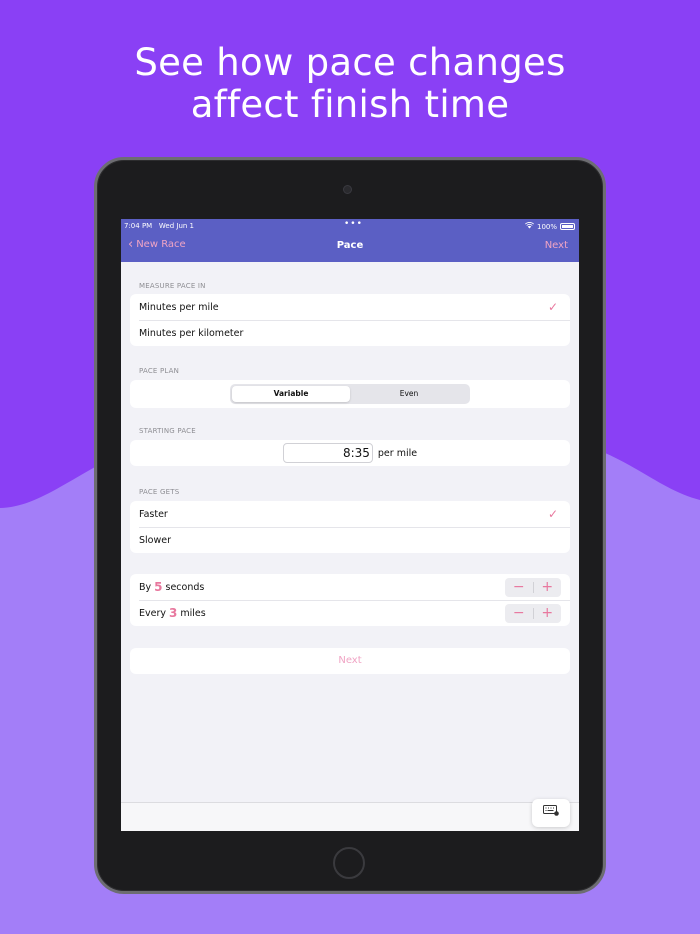 The height and width of the screenshot is (934, 700). What do you see at coordinates (153, 514) in the screenshot?
I see `option-label: Faster` at bounding box center [153, 514].